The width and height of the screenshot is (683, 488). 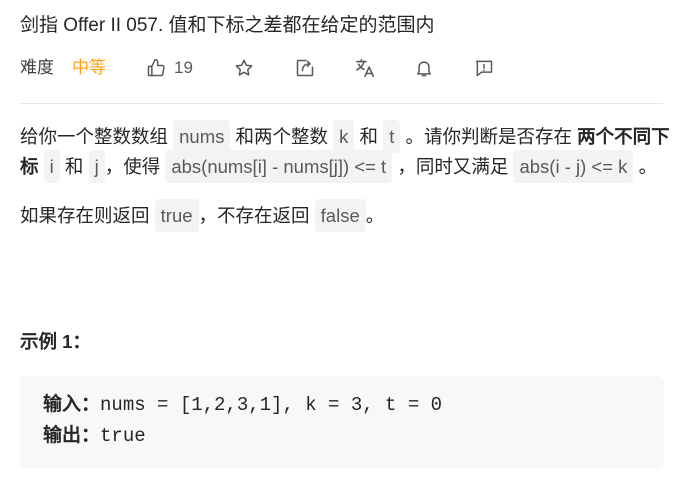 I want to click on feedback-button, so click(x=484, y=68).